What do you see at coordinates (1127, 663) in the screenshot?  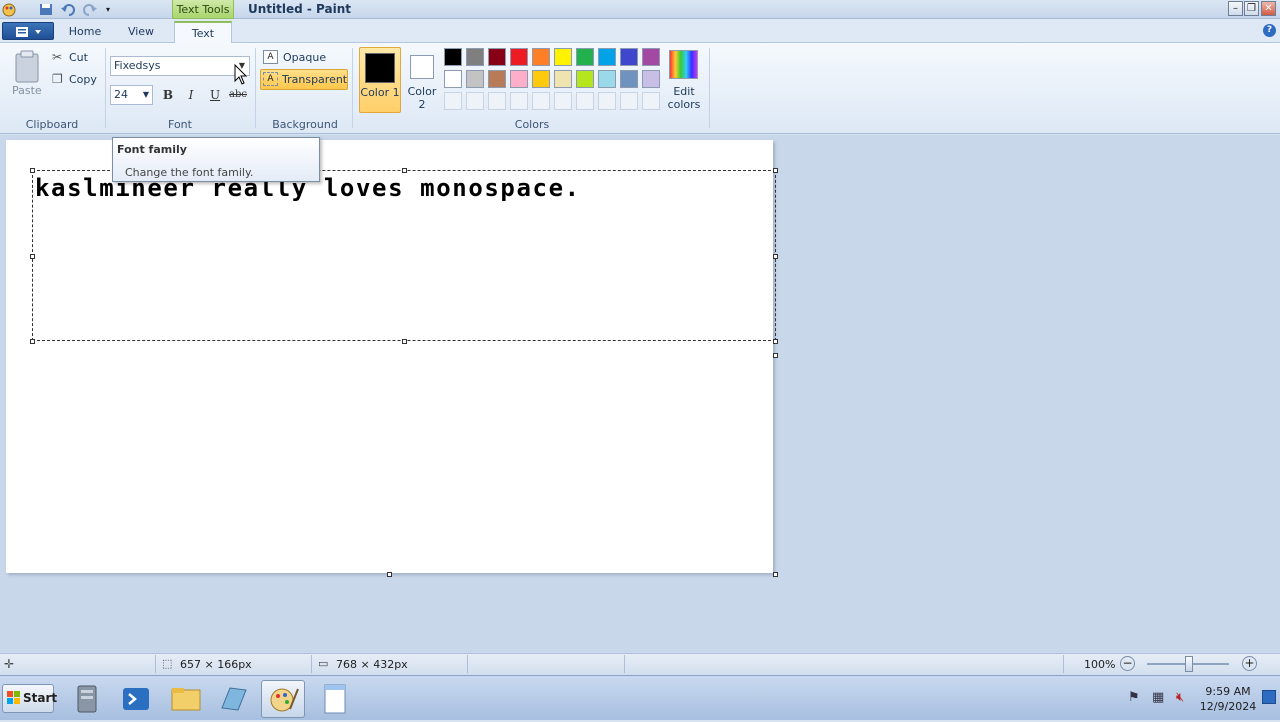 I see `zoom-out-button: −` at bounding box center [1127, 663].